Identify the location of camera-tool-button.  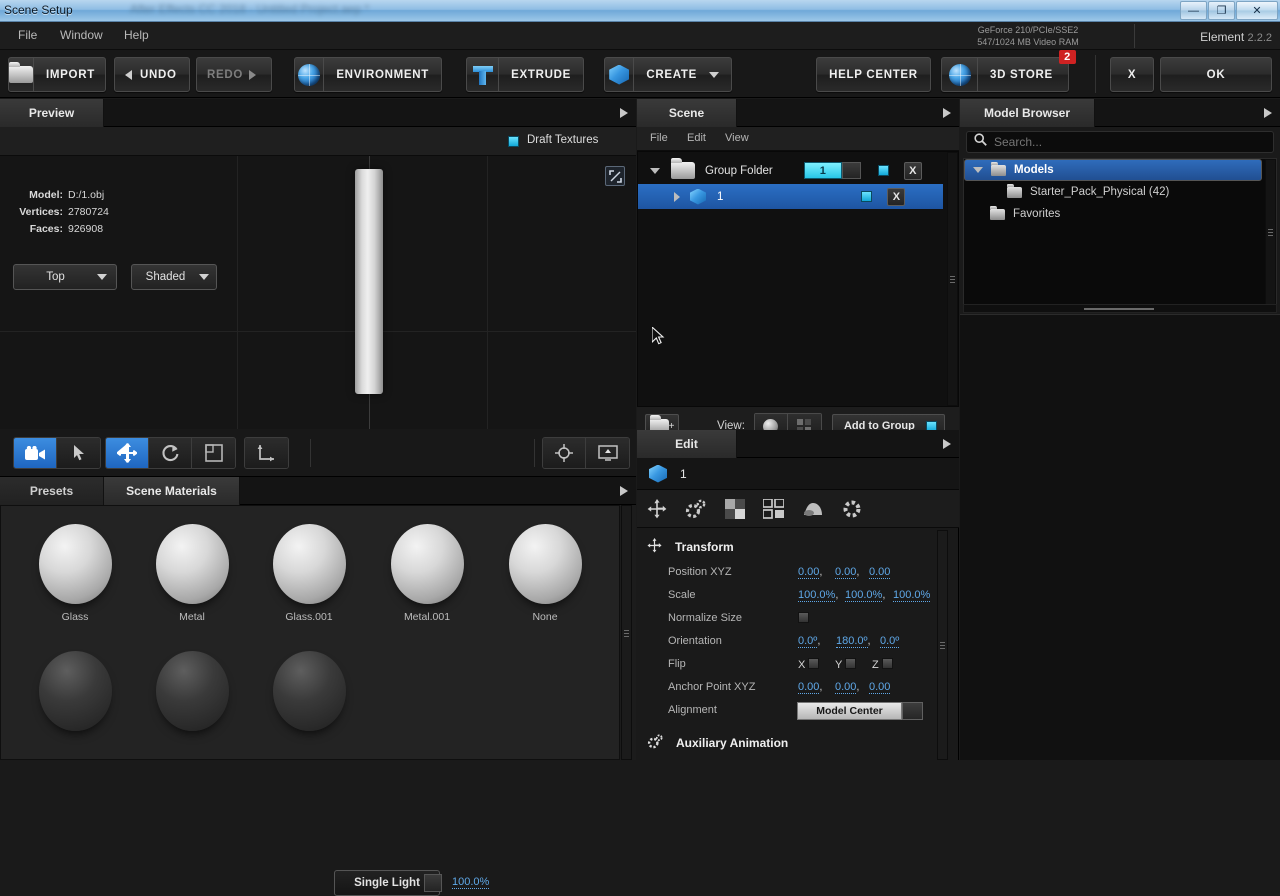
(35, 453).